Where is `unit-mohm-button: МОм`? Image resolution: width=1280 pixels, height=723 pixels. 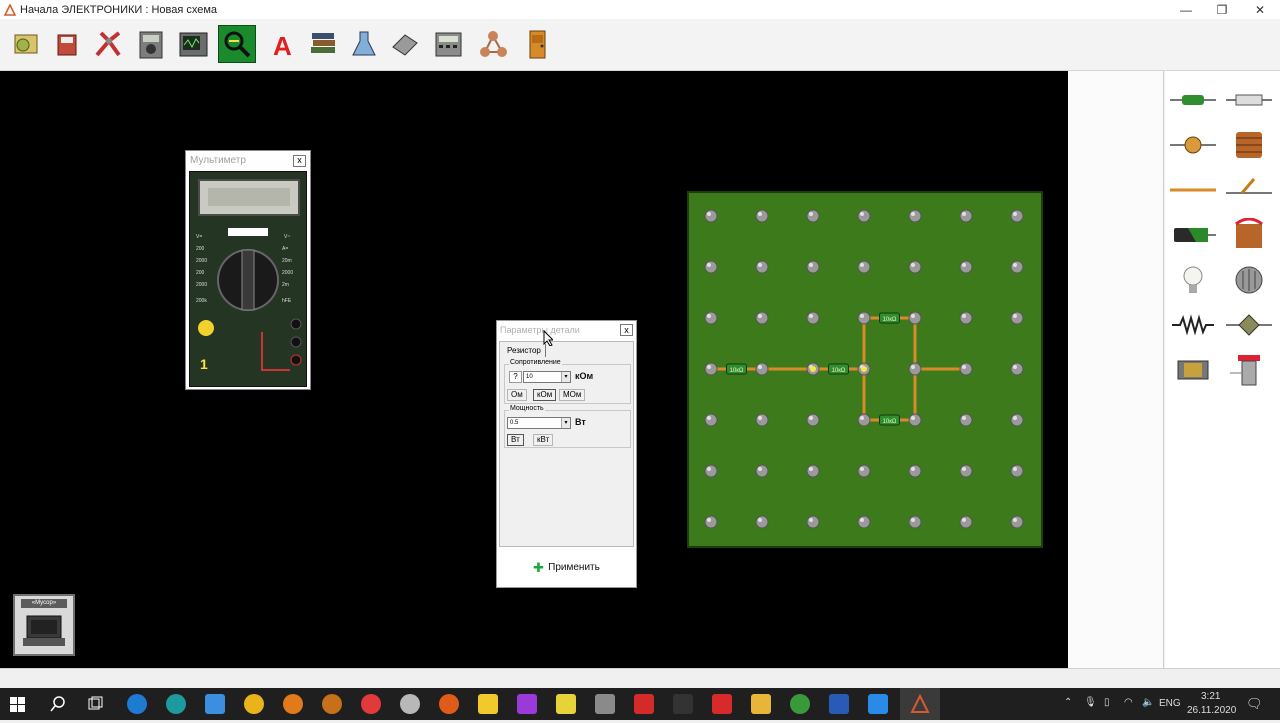 unit-mohm-button: МОм is located at coordinates (572, 395).